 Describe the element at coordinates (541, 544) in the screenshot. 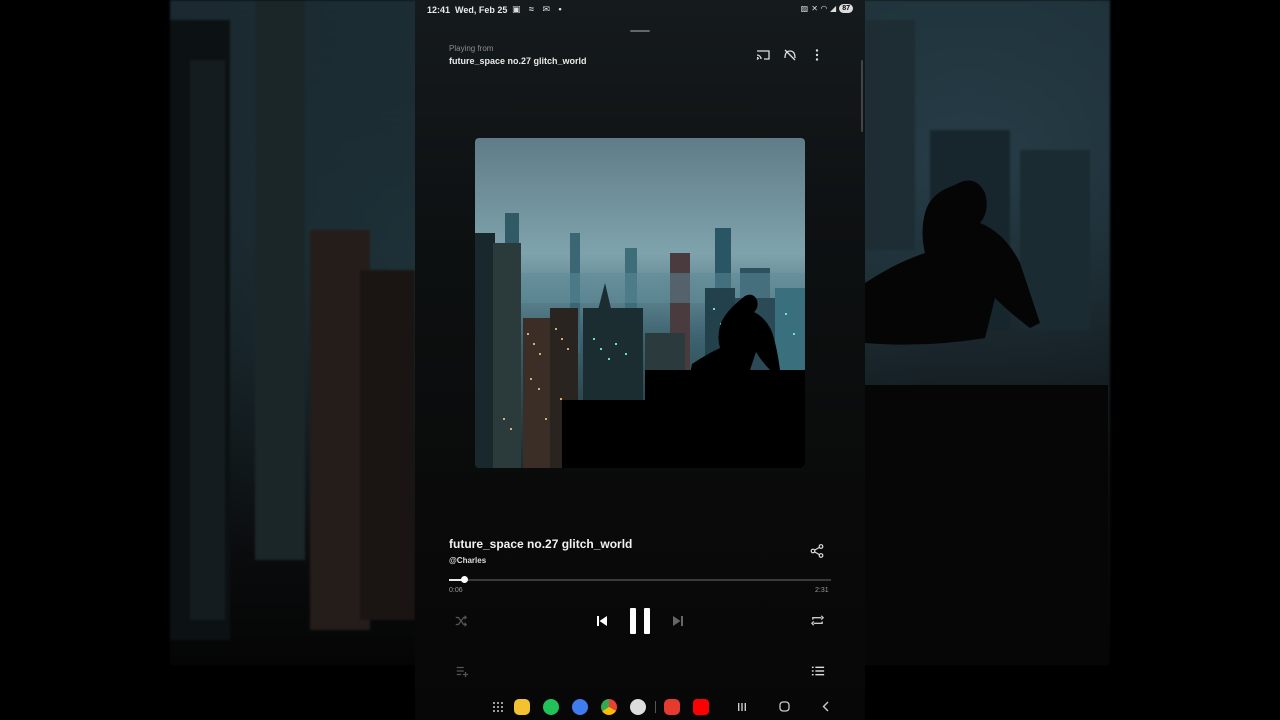

I see `track-title: future_space no.27 glitch_world` at that location.